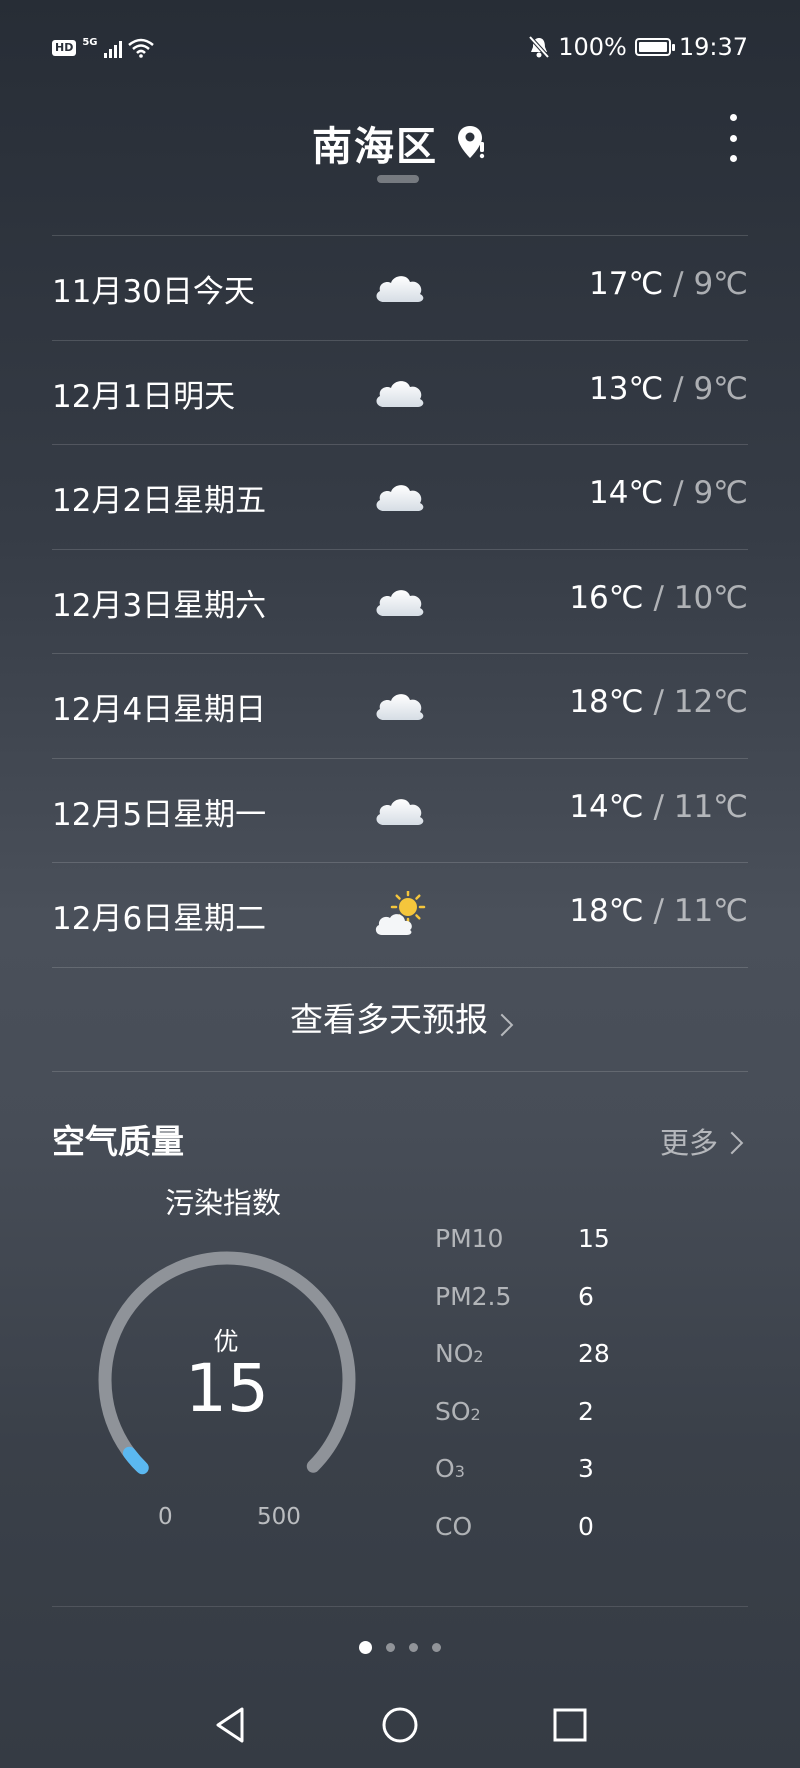 The width and height of the screenshot is (800, 1768). What do you see at coordinates (140, 48) in the screenshot?
I see `wifi-icon` at bounding box center [140, 48].